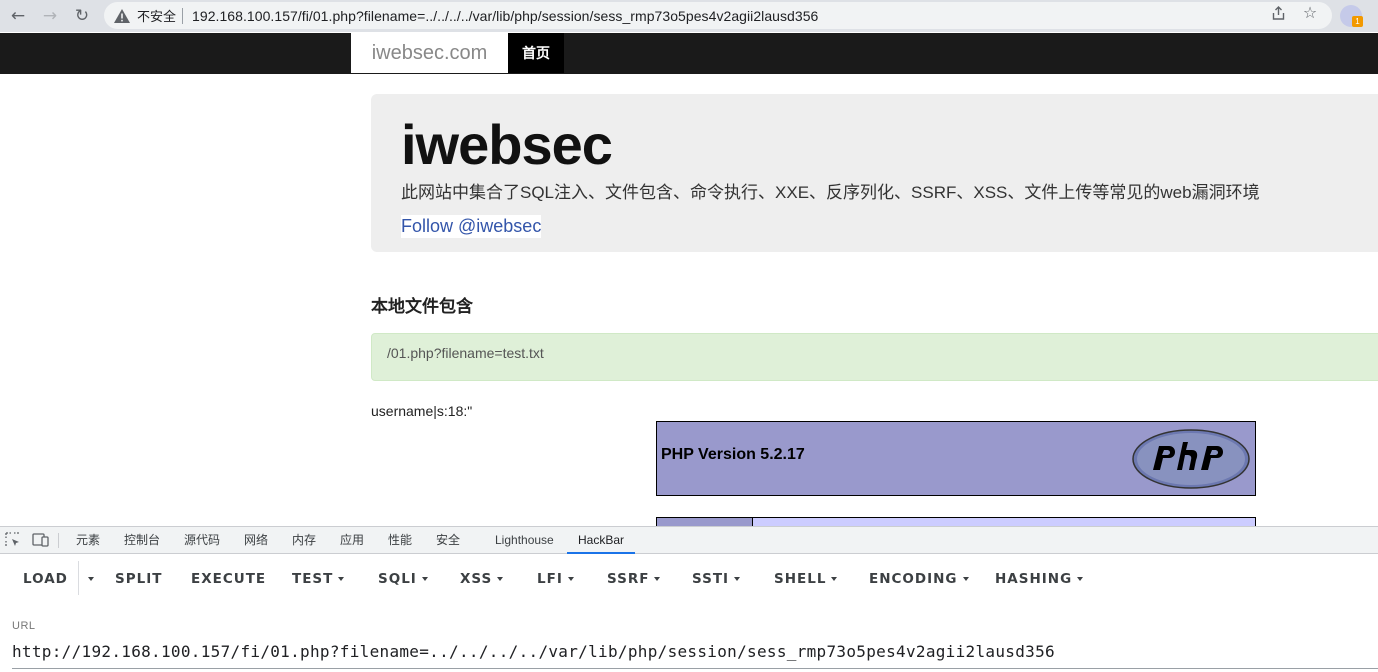  I want to click on hashing-menu-button: HASHING, so click(1039, 579).